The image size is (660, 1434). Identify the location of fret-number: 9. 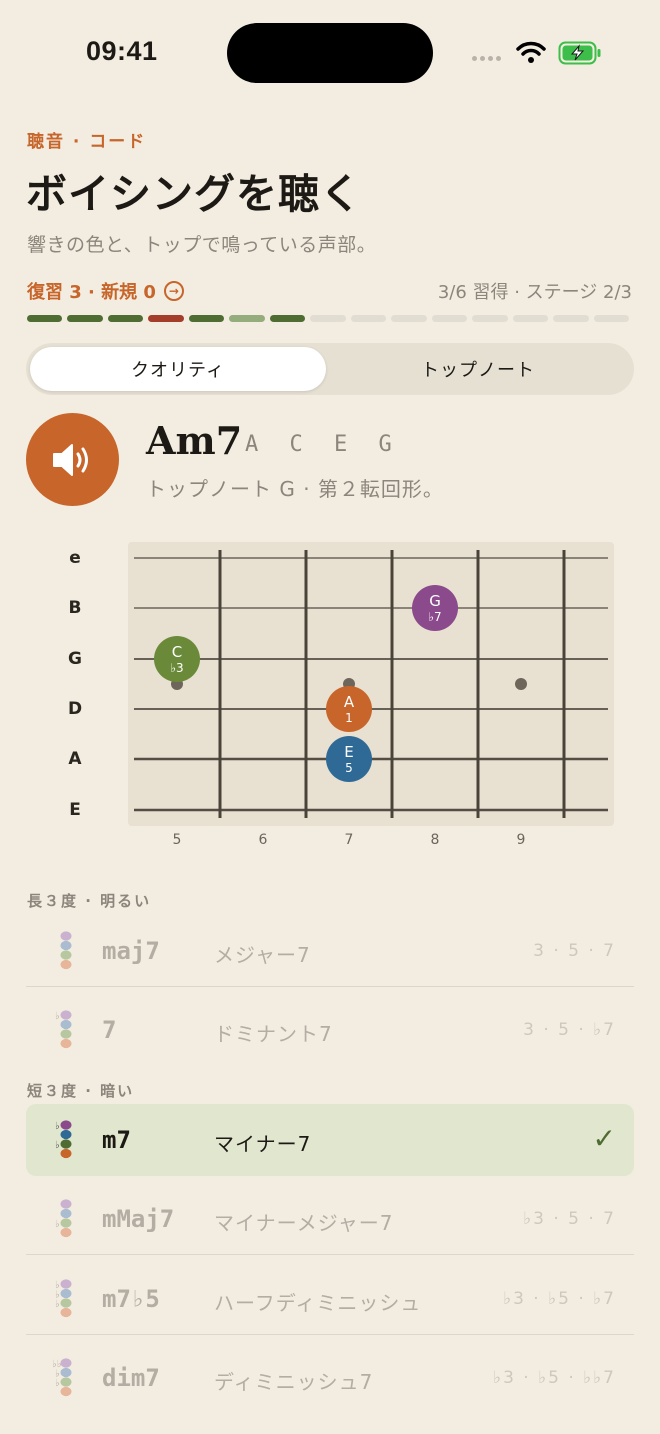
(521, 840).